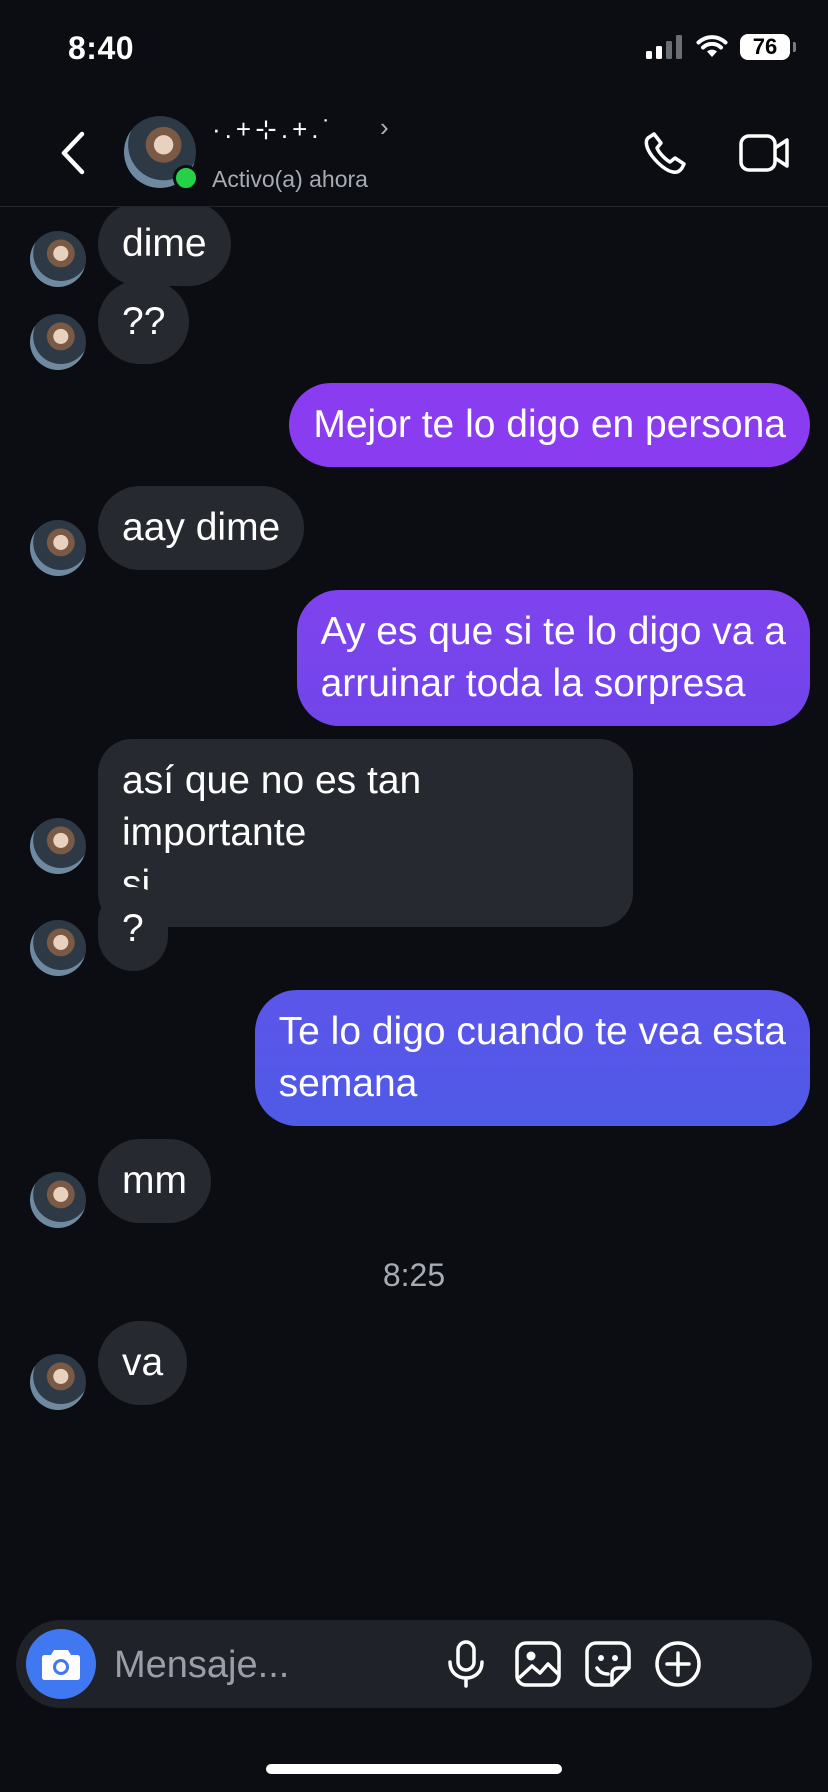  I want to click on phone-call-button, so click(665, 153).